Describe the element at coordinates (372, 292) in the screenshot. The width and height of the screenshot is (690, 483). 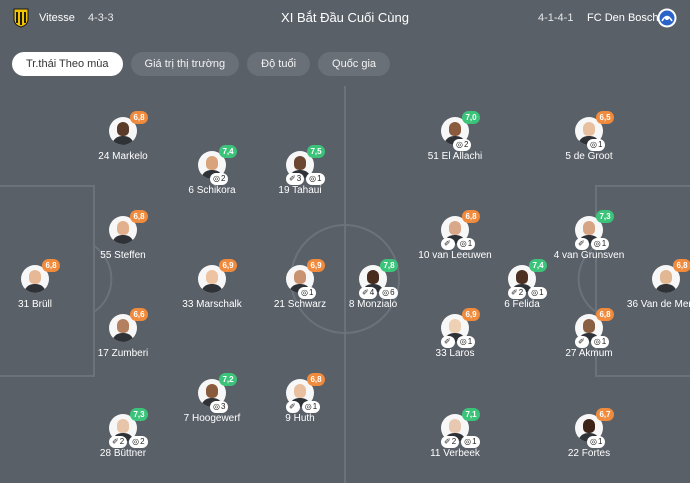
I see `stat-value: 4` at that location.